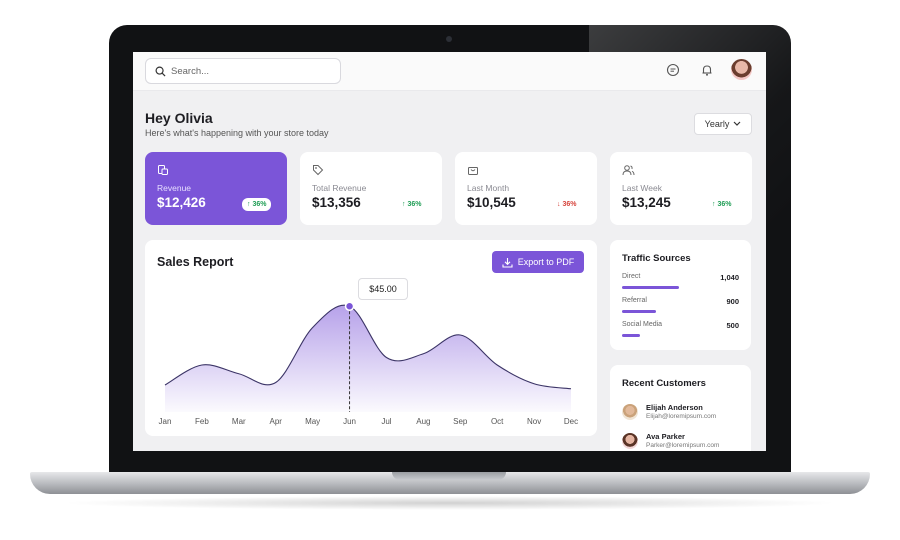 The image size is (900, 540). I want to click on x-tick-label: Feb, so click(202, 421).